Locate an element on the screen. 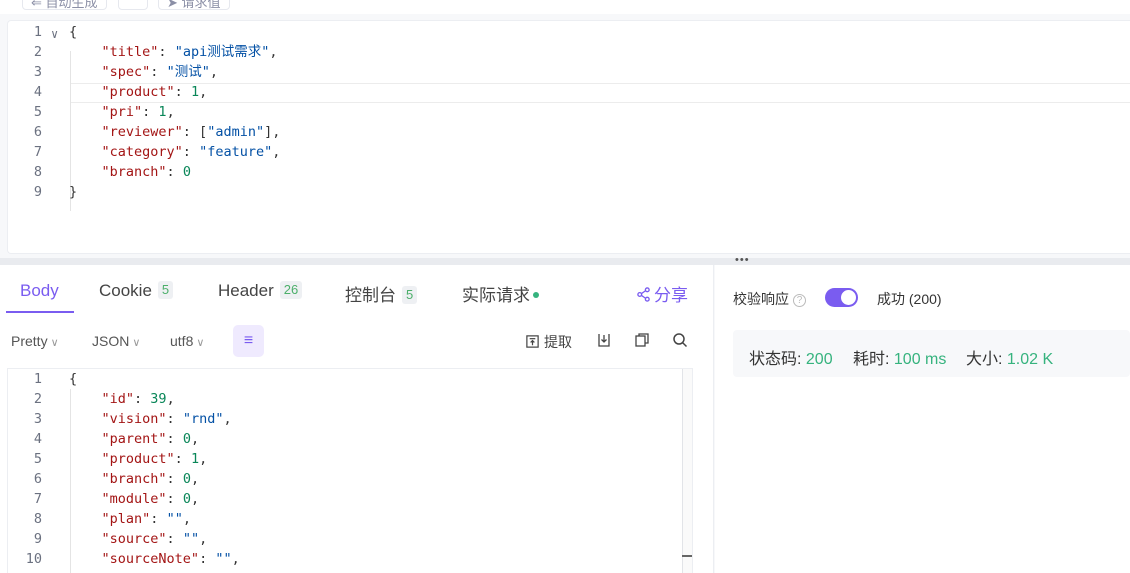  tab-cookie: Cookie 5 is located at coordinates (136, 291).